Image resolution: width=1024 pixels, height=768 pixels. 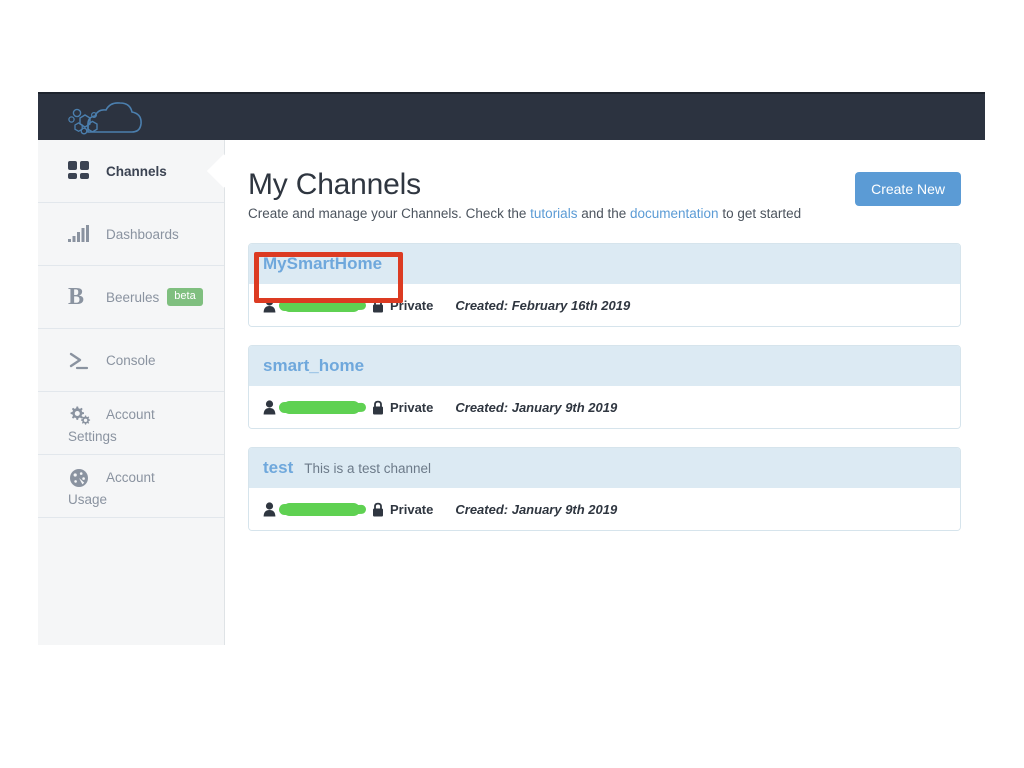 What do you see at coordinates (760, 213) in the screenshot?
I see `subtitle-text-3: to get started` at bounding box center [760, 213].